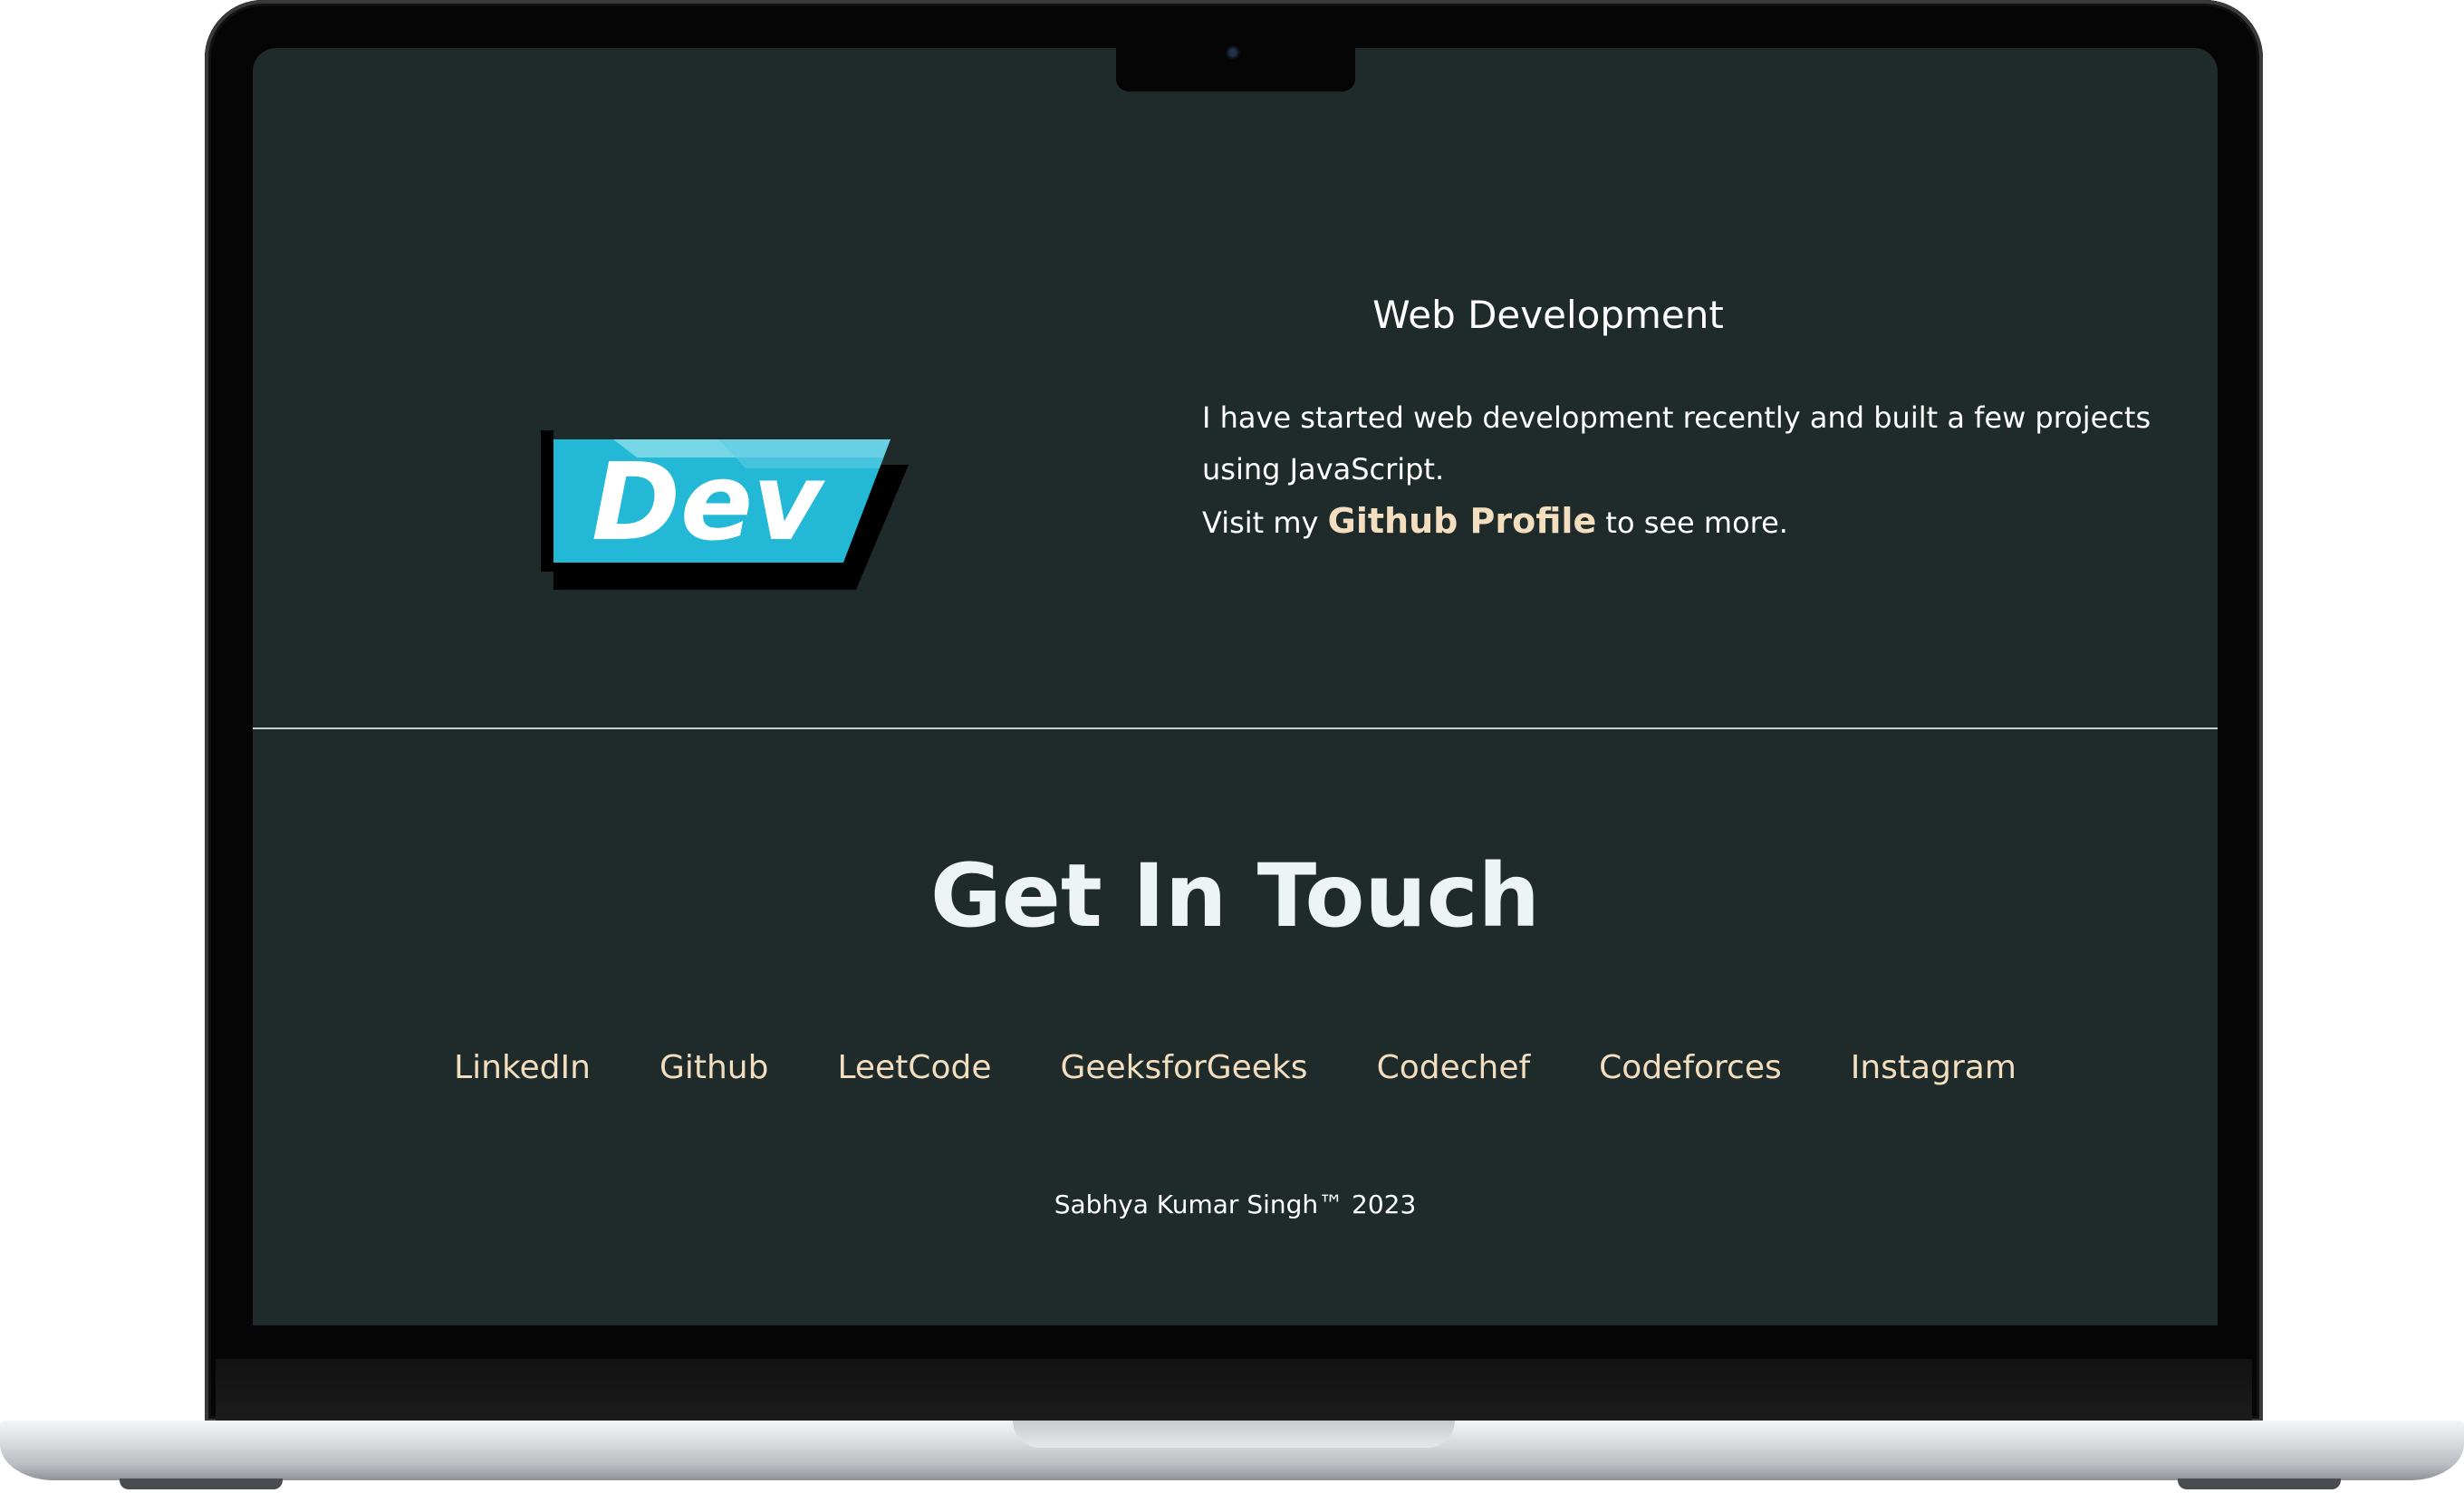 This screenshot has width=2464, height=1493. Describe the element at coordinates (1235, 896) in the screenshot. I see `contact-title: Get In Touch` at that location.